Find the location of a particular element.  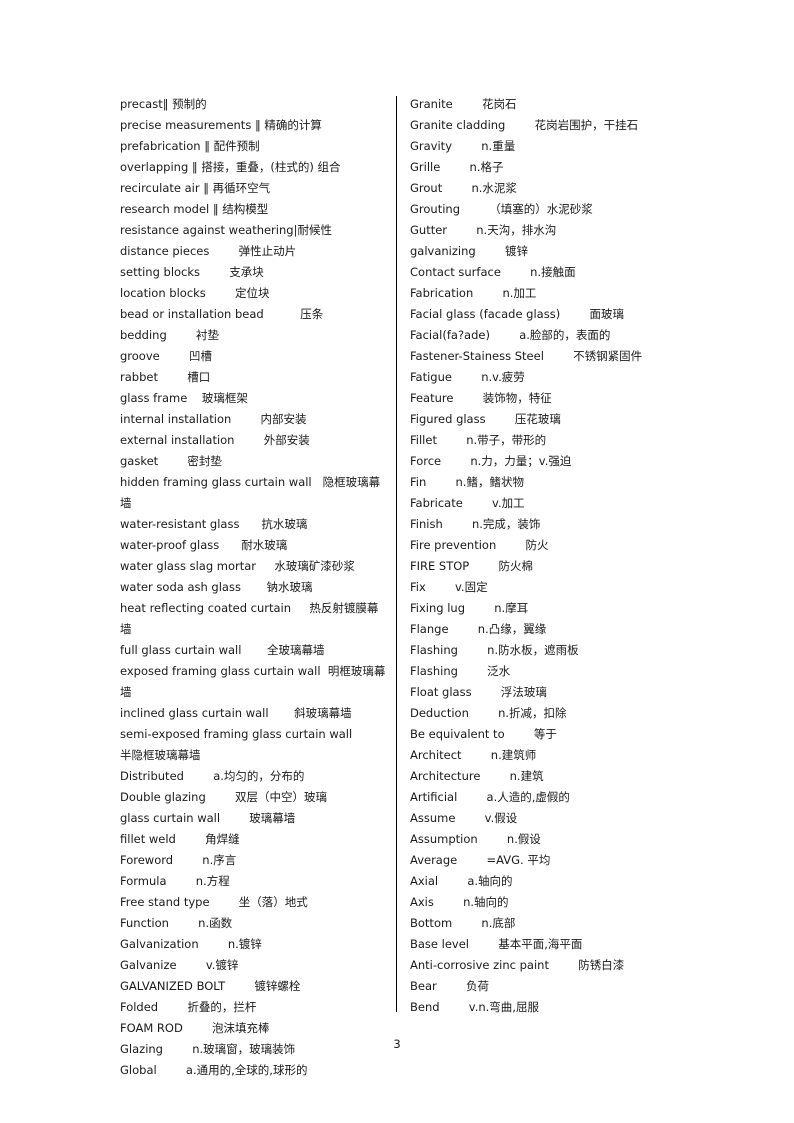

glossary-entry: recirculate air ‖ 再循环空气 is located at coordinates (195, 188).